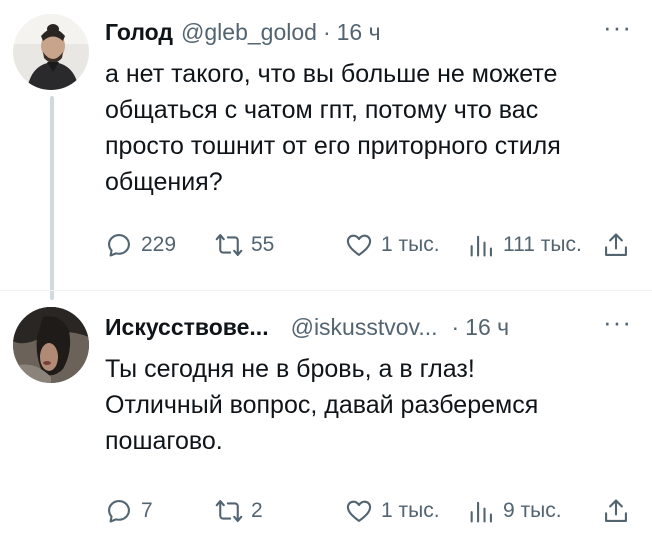 This screenshot has height=539, width=652. I want to click on action-bar: 229 55 1 тыс. 111 тыс., so click(368, 245).